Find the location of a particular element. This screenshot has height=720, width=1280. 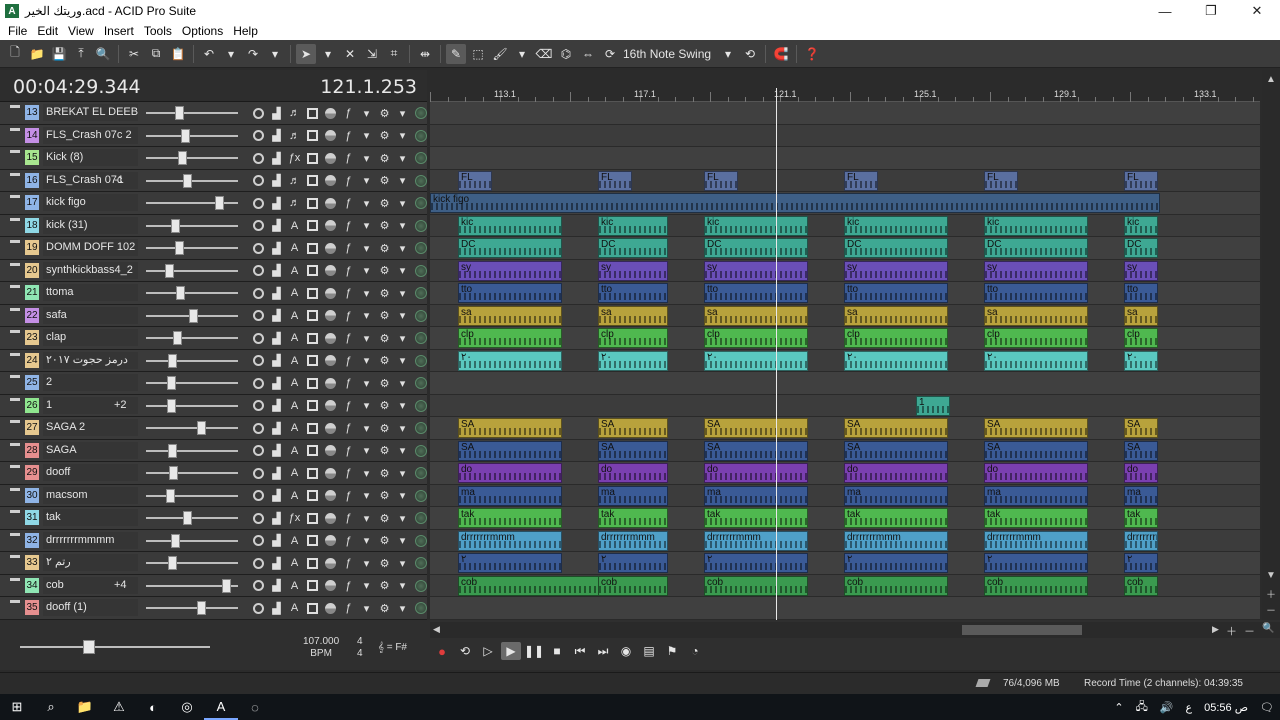

track-lane: ma ma ma ma ma ma is located at coordinates (845, 495).